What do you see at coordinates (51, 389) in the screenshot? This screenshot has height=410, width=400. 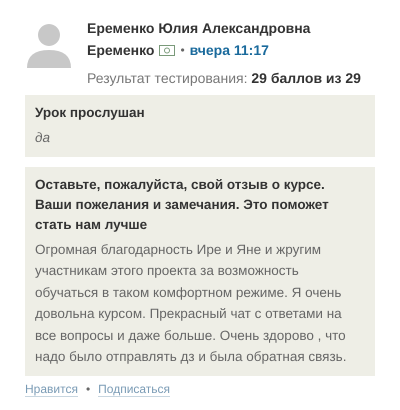 I see `like-link: Нравится` at bounding box center [51, 389].